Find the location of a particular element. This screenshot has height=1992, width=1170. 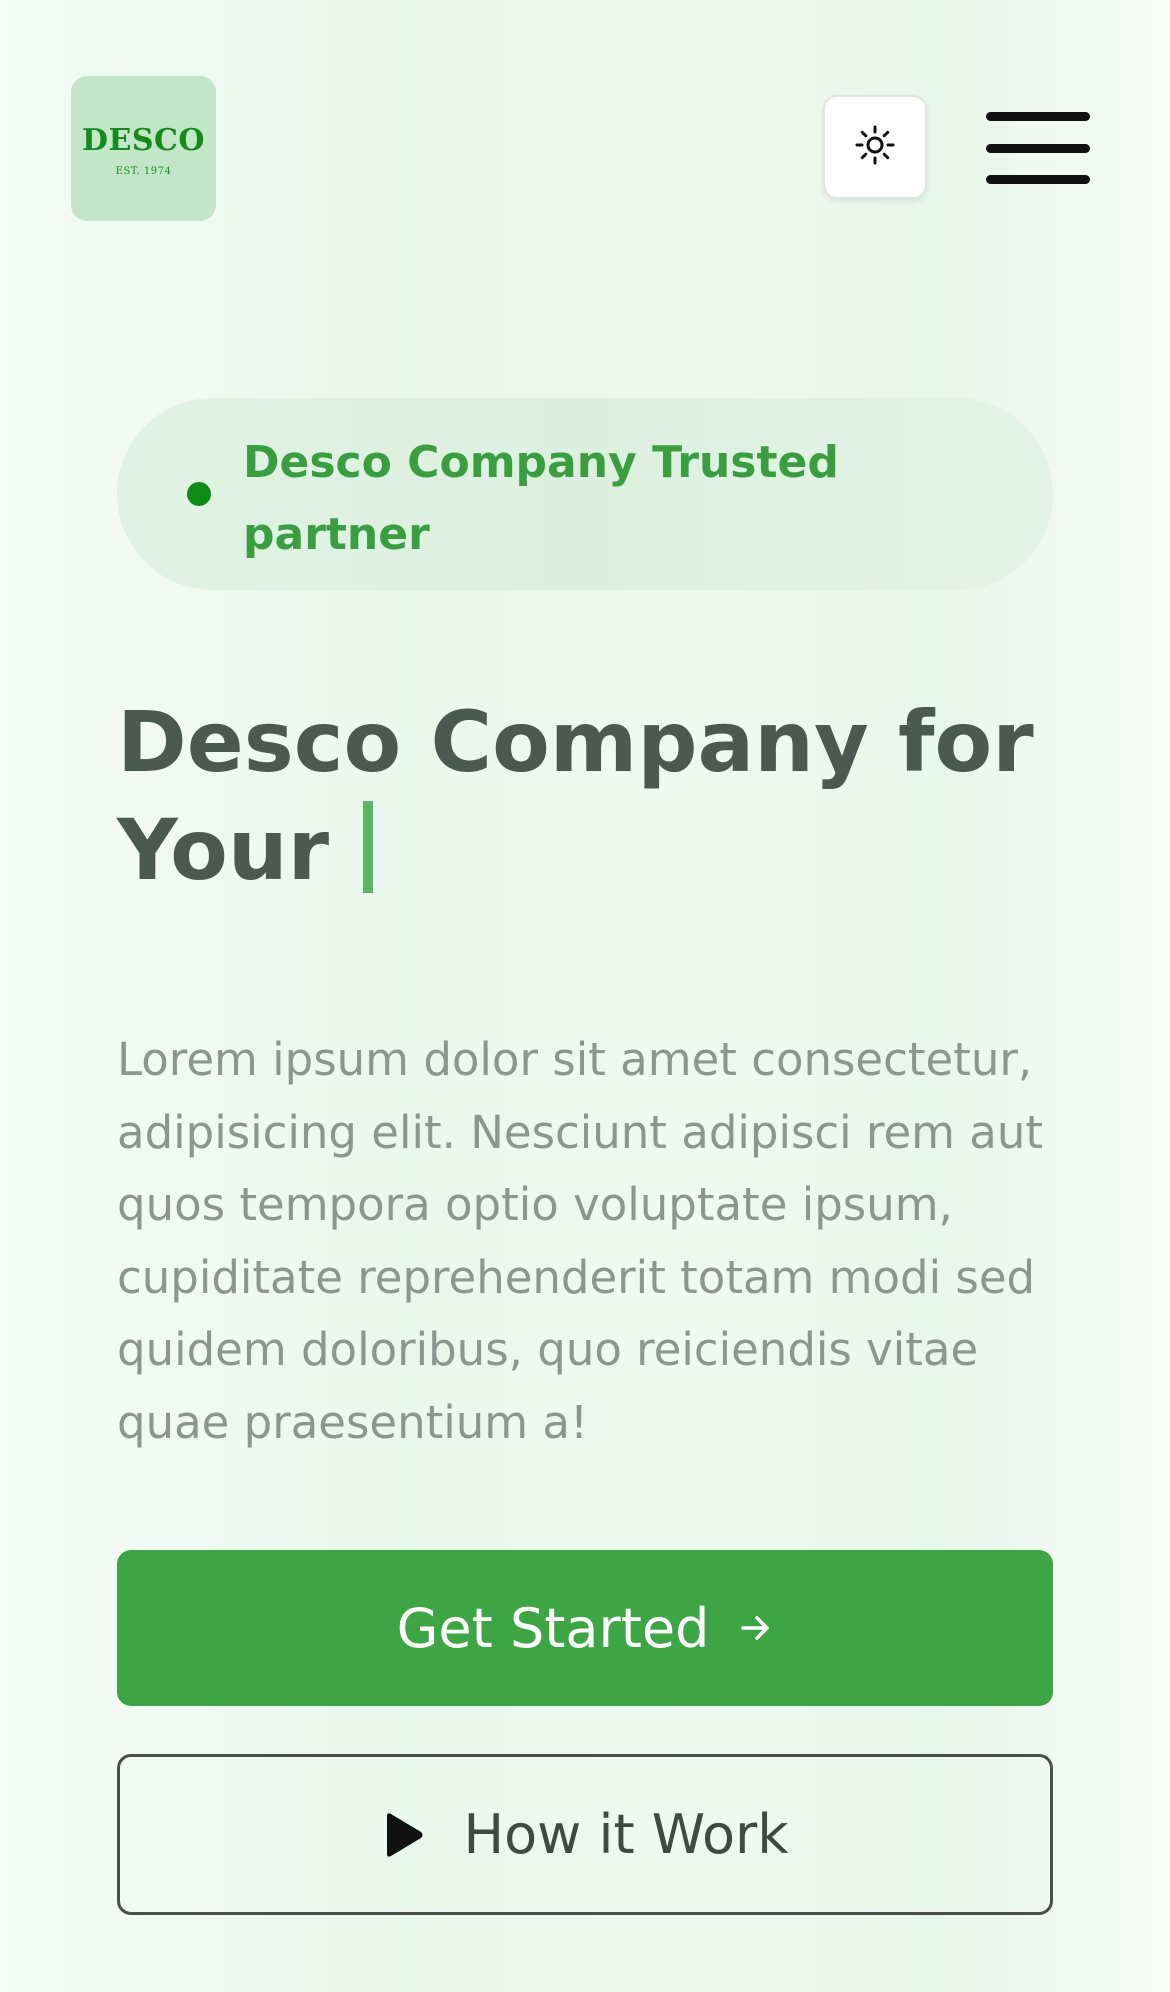

hamburger-menu-icon is located at coordinates (1038, 148).